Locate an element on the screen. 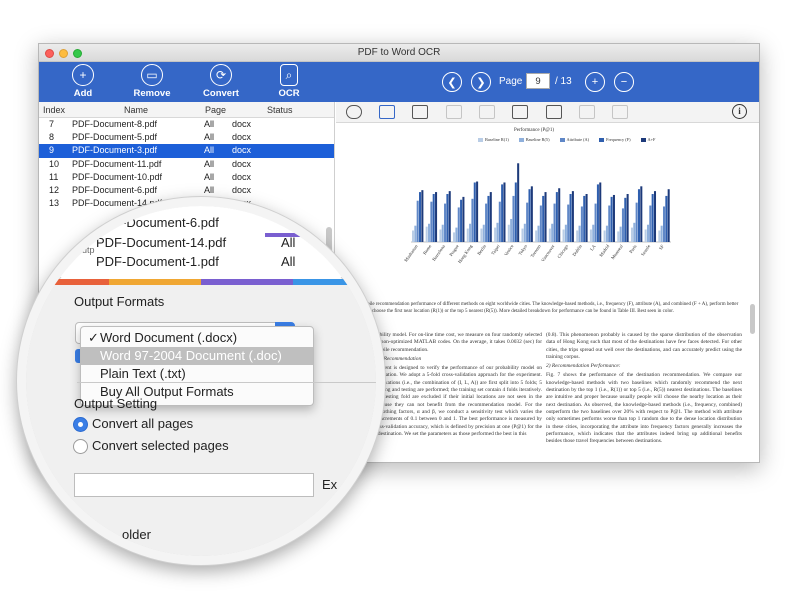 The image size is (800, 600). convert-all-label: Convert all pages is located at coordinates (143, 423).